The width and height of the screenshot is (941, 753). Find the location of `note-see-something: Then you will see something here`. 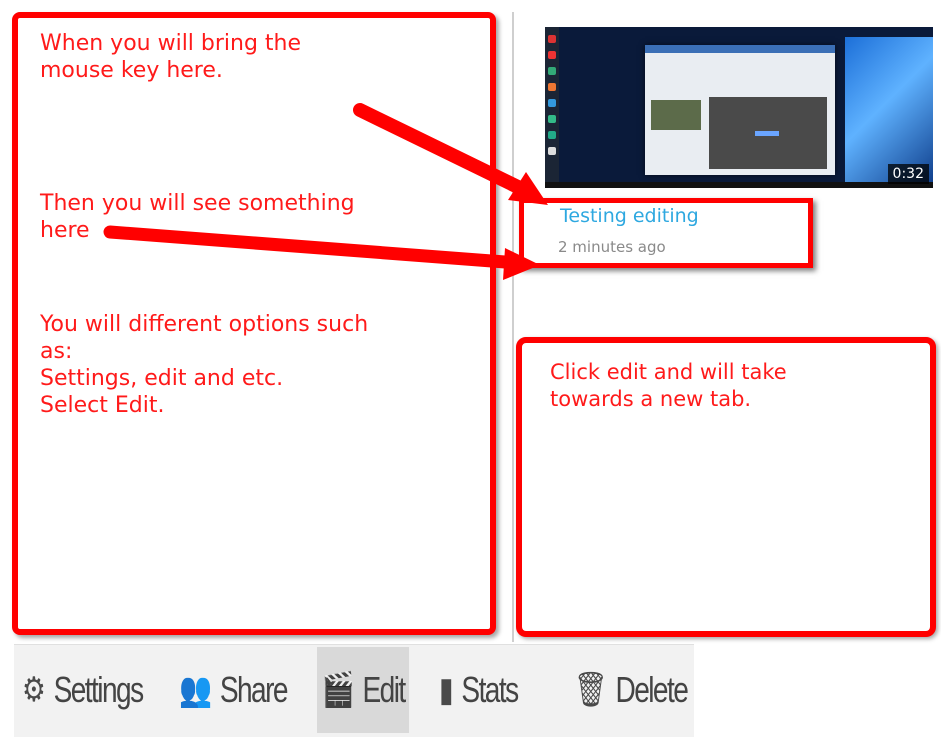

note-see-something: Then you will see something here is located at coordinates (197, 217).